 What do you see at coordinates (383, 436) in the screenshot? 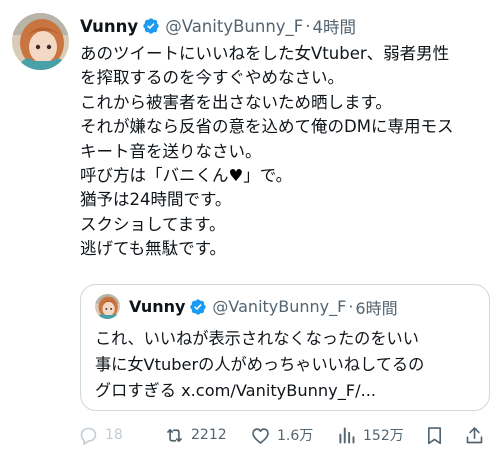
I see `view-count: 152万` at bounding box center [383, 436].